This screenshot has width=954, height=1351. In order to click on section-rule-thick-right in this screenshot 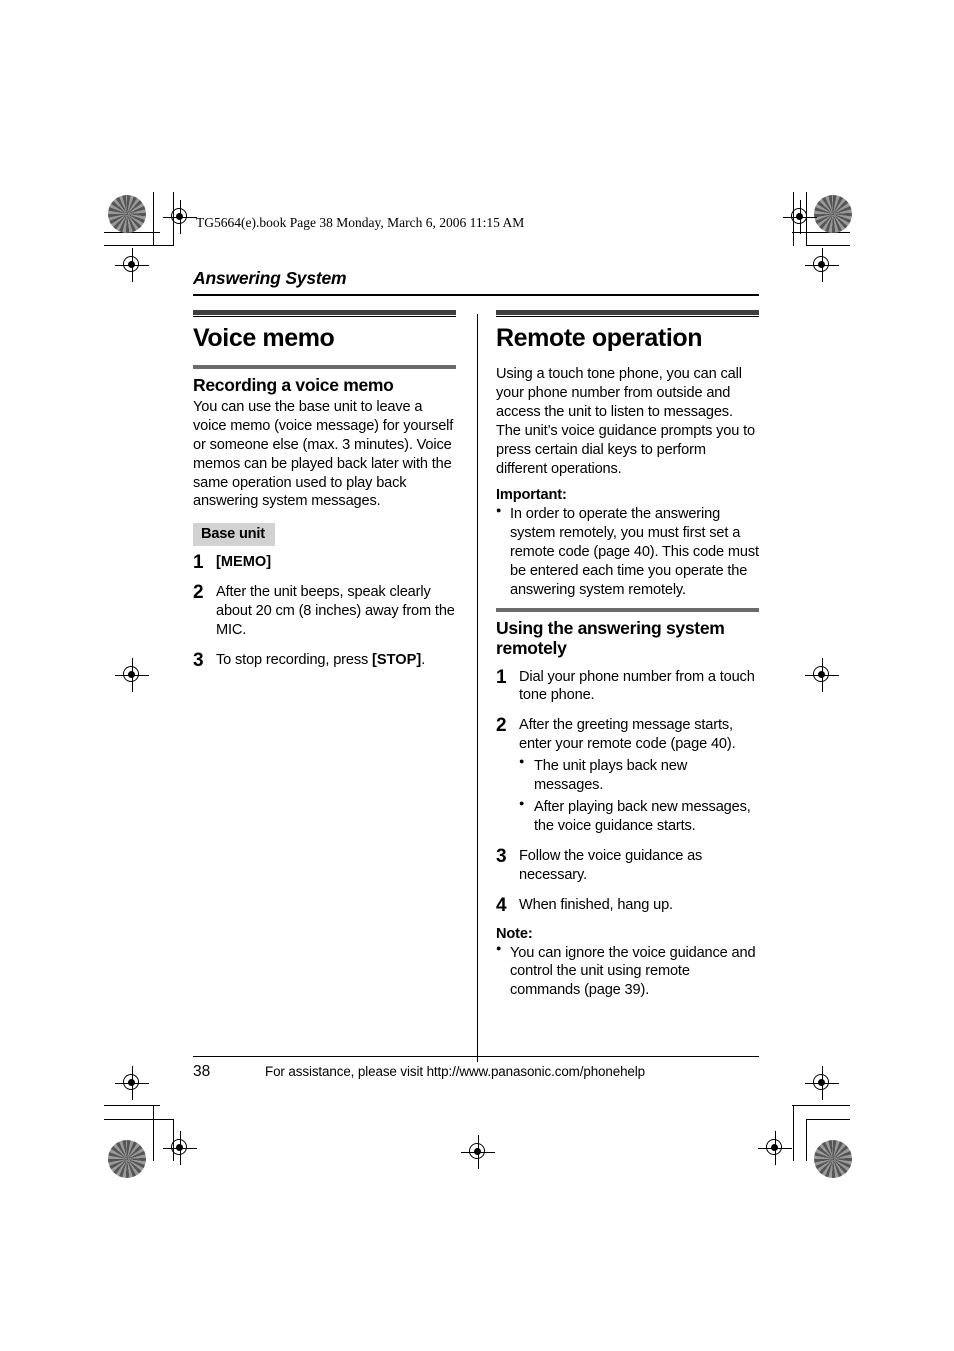, I will do `click(627, 312)`.